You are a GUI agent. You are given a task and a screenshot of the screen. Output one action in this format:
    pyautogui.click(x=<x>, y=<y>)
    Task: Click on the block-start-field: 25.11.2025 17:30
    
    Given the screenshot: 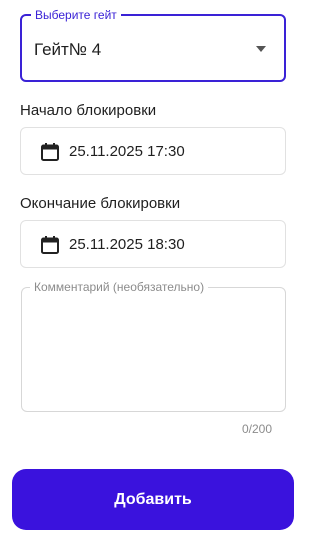 What is the action you would take?
    pyautogui.click(x=153, y=151)
    